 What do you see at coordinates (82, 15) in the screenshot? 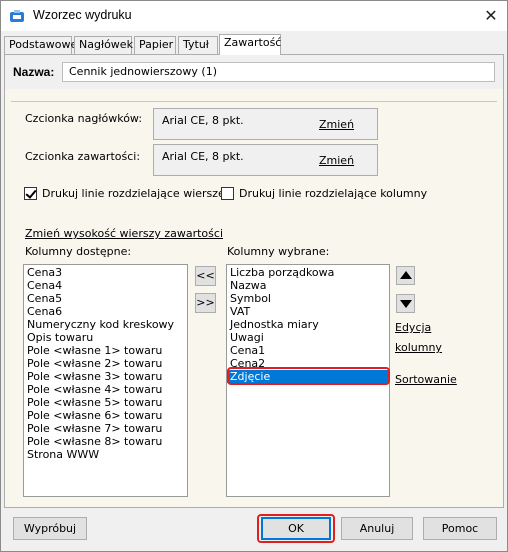
I see `window-title: Wzorzec wydruku` at bounding box center [82, 15].